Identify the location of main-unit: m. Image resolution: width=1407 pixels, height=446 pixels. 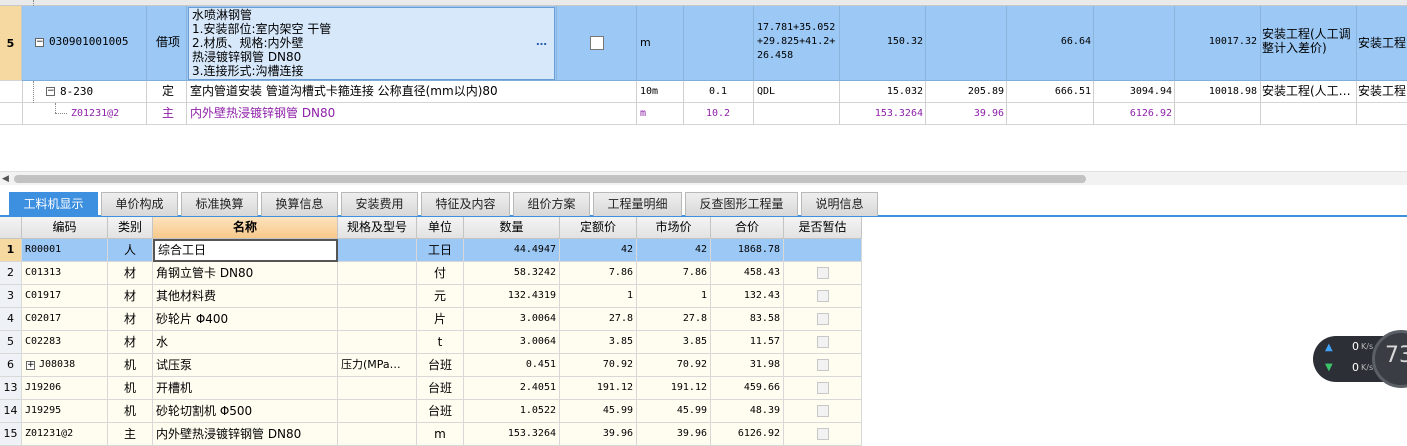
(643, 113).